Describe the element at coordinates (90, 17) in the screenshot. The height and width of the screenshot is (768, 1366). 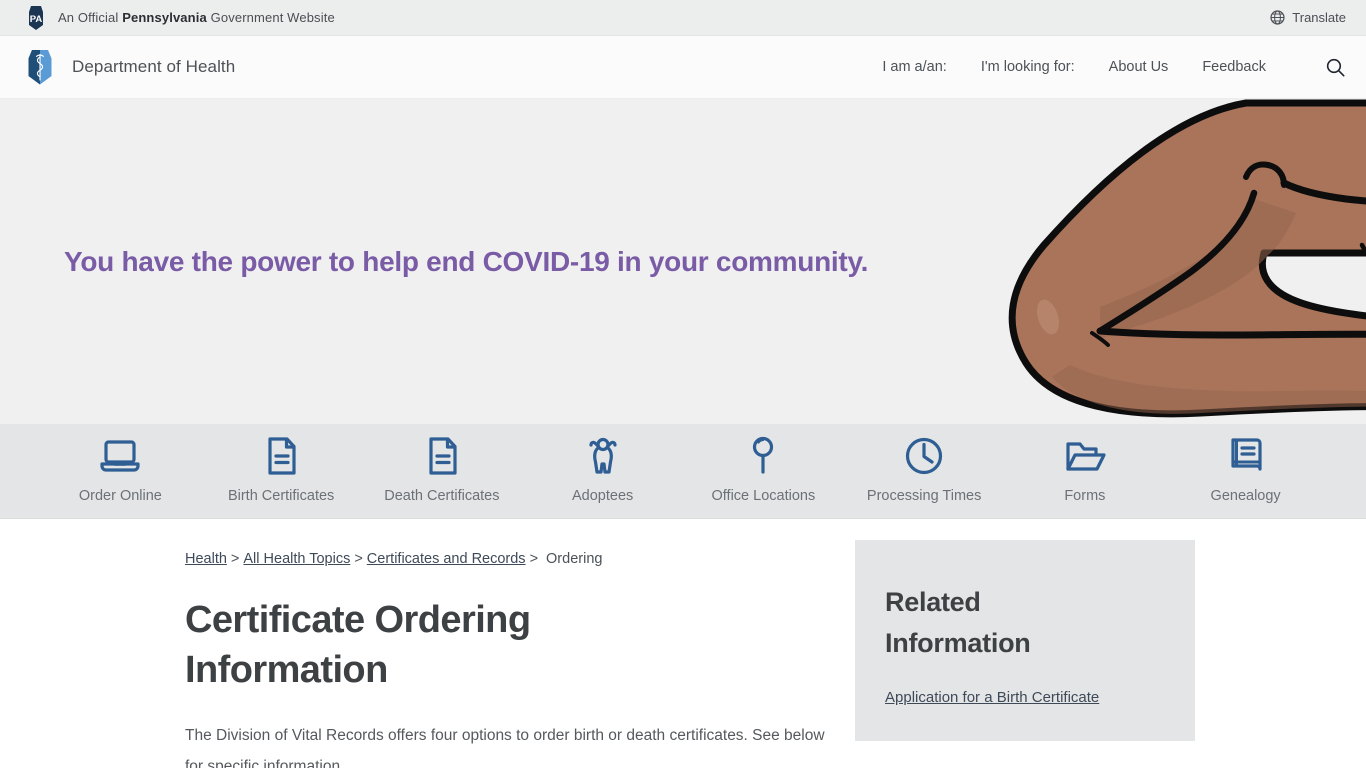
I see `gov-banner-prefix: An Official` at that location.